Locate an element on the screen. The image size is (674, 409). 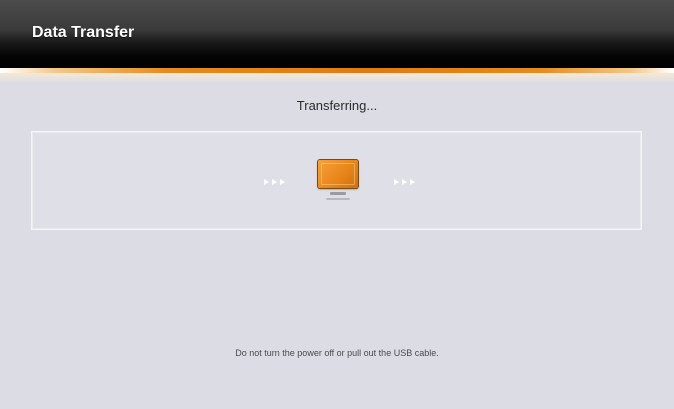
monitor-icon is located at coordinates (338, 182).